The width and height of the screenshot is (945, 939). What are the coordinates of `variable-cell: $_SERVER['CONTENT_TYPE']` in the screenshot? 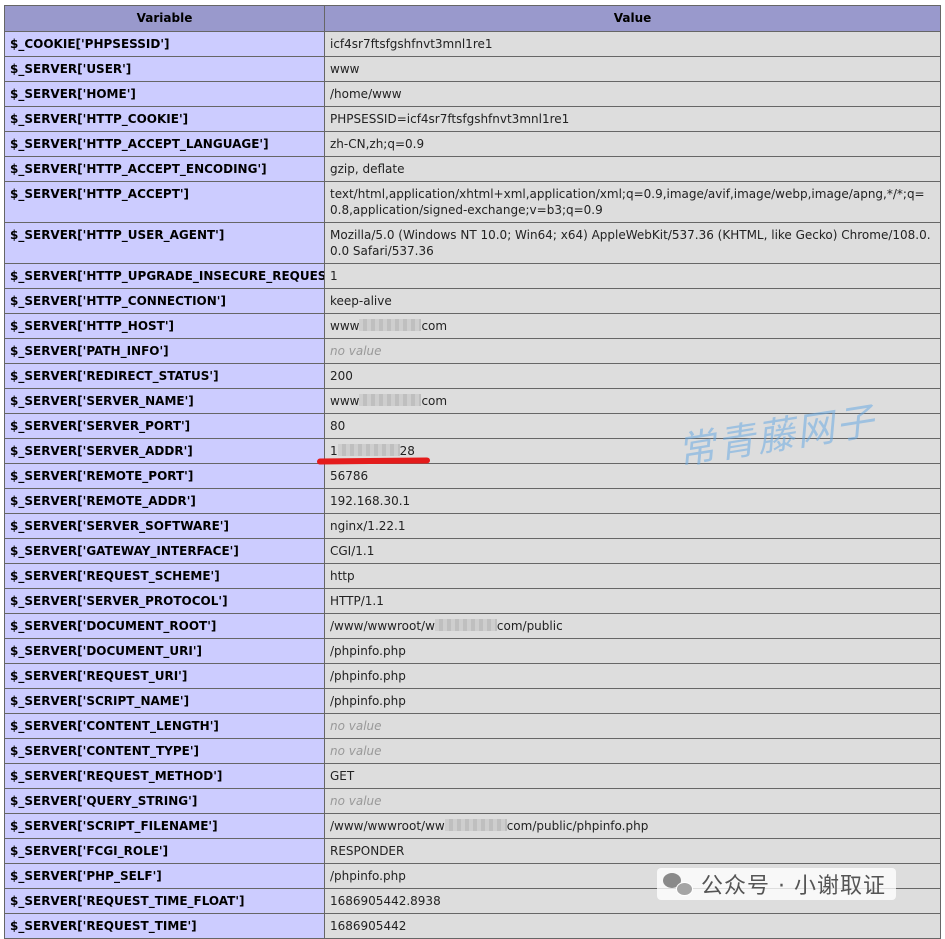 It's located at (164, 751).